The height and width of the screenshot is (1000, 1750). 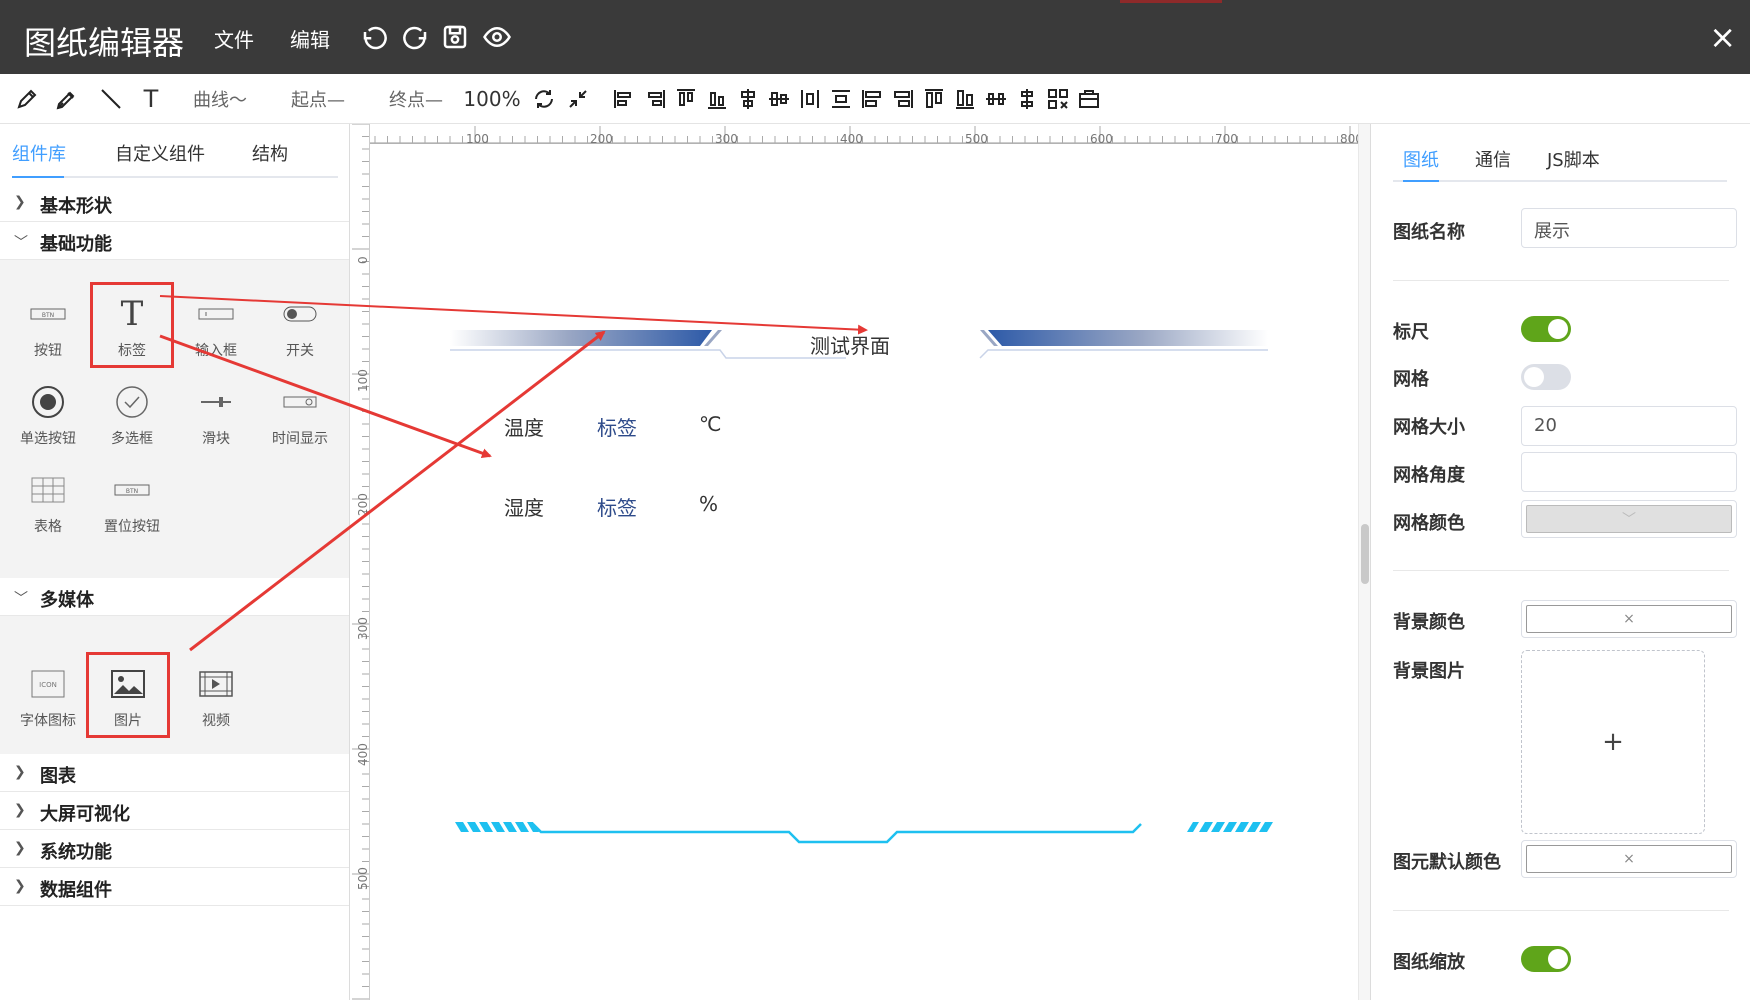 What do you see at coordinates (85, 814) in the screenshot?
I see `section-label: 大屏可视化` at bounding box center [85, 814].